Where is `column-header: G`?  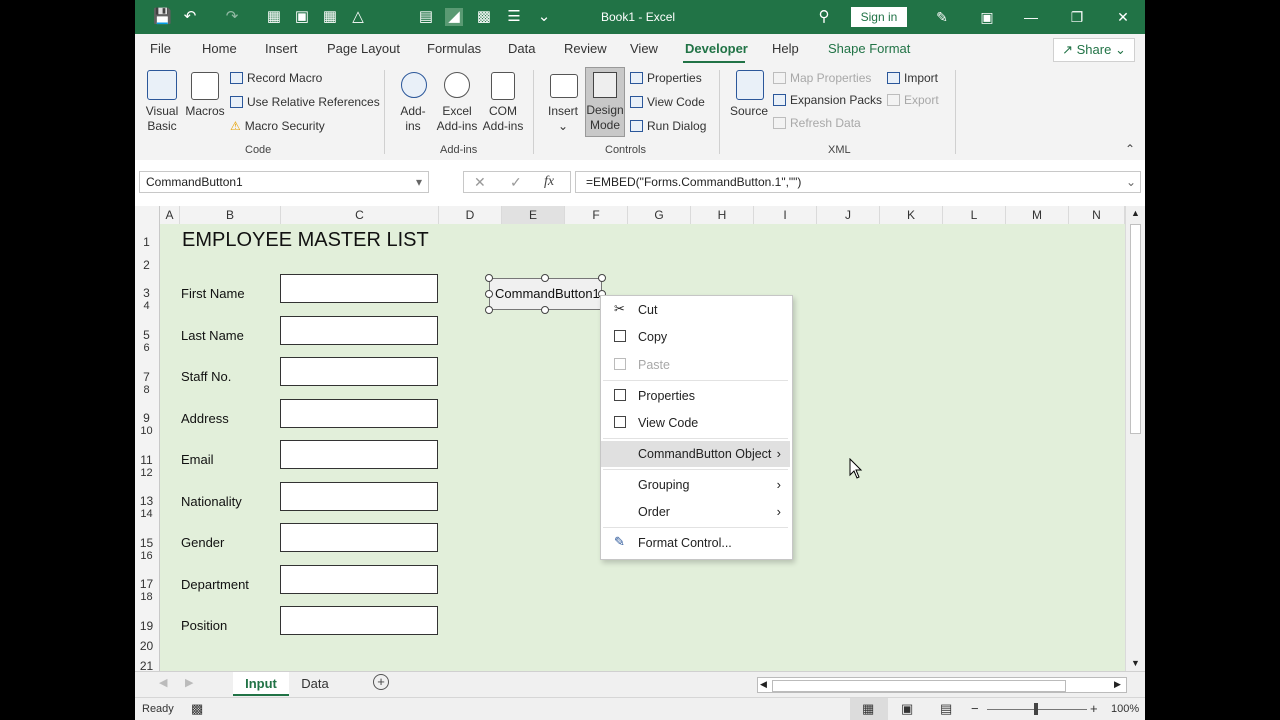 column-header: G is located at coordinates (659, 215).